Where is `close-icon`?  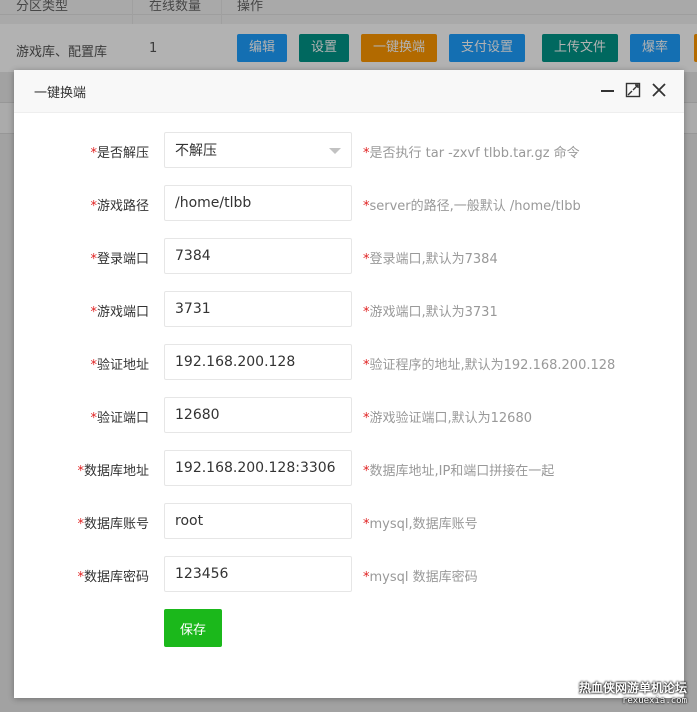 close-icon is located at coordinates (659, 90).